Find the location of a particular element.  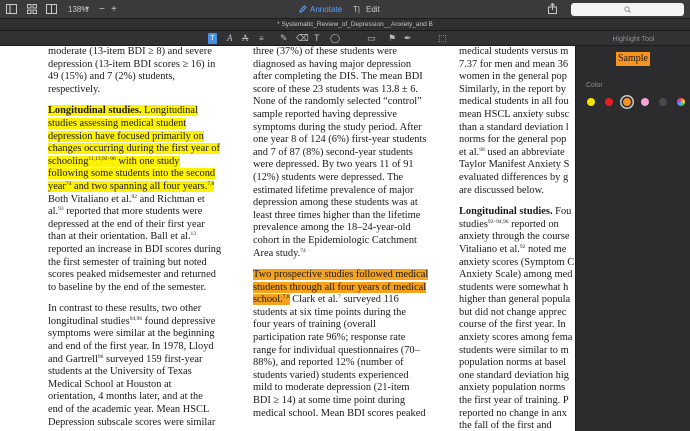

strikethrough-icon: A is located at coordinates (245, 38).